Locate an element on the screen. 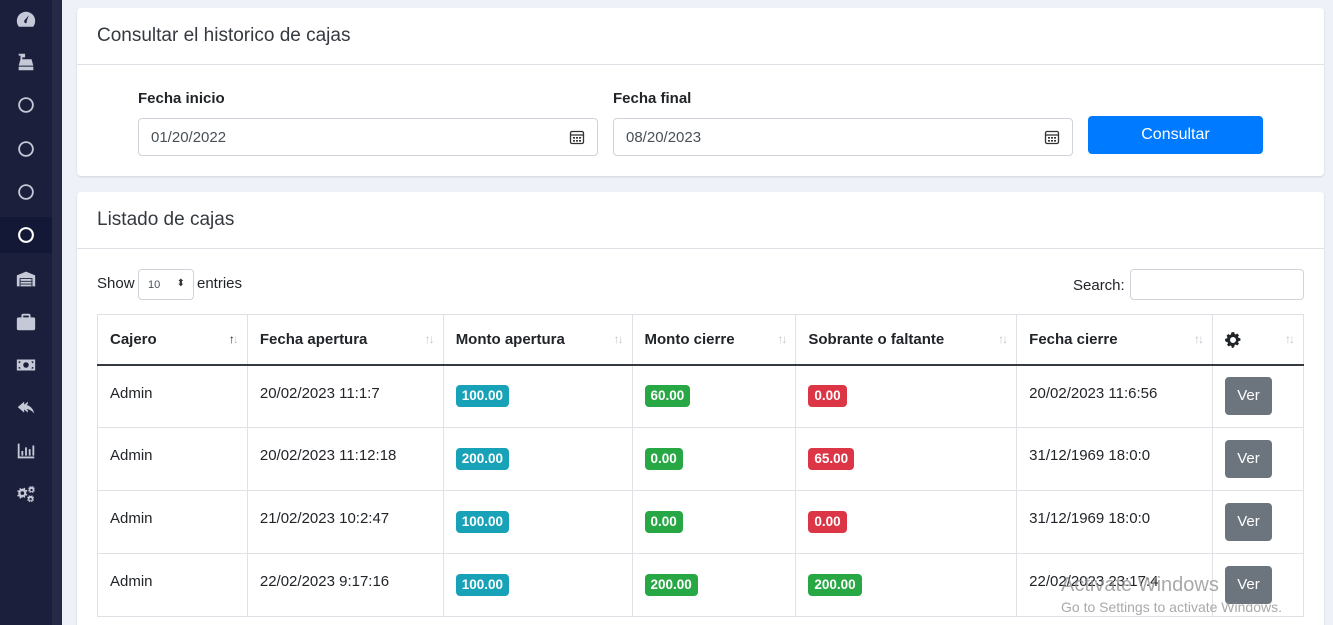 This screenshot has height=625, width=1333. entries-select: 10 ⬍ is located at coordinates (166, 284).